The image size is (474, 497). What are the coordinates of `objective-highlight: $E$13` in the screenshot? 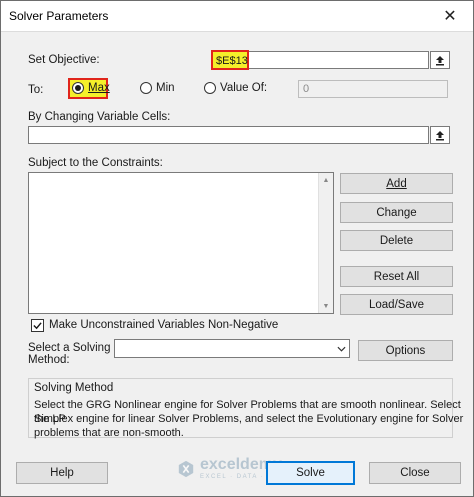 It's located at (230, 60).